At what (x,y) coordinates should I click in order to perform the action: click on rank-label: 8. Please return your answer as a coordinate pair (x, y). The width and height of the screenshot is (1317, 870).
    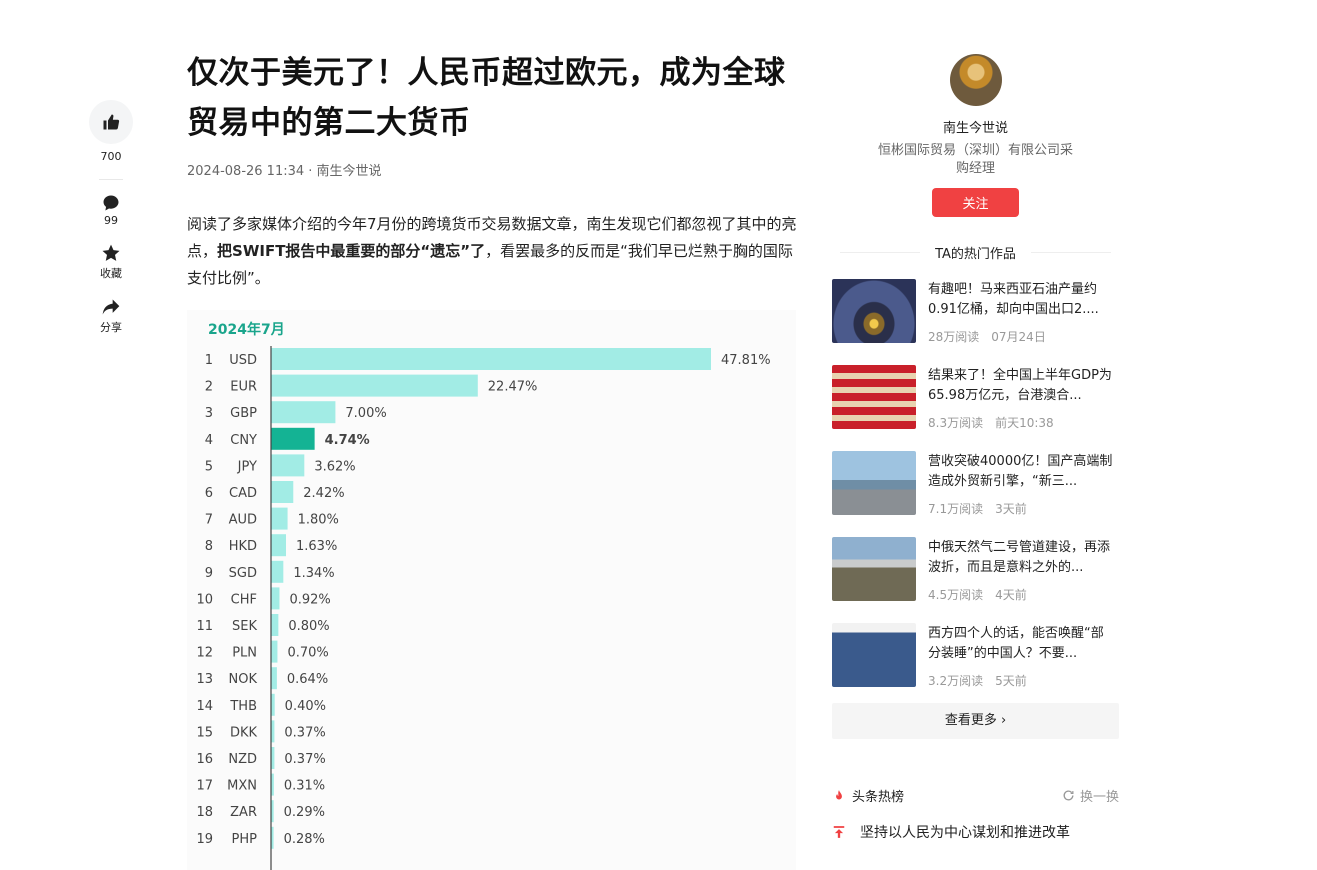
    Looking at the image, I should click on (209, 546).